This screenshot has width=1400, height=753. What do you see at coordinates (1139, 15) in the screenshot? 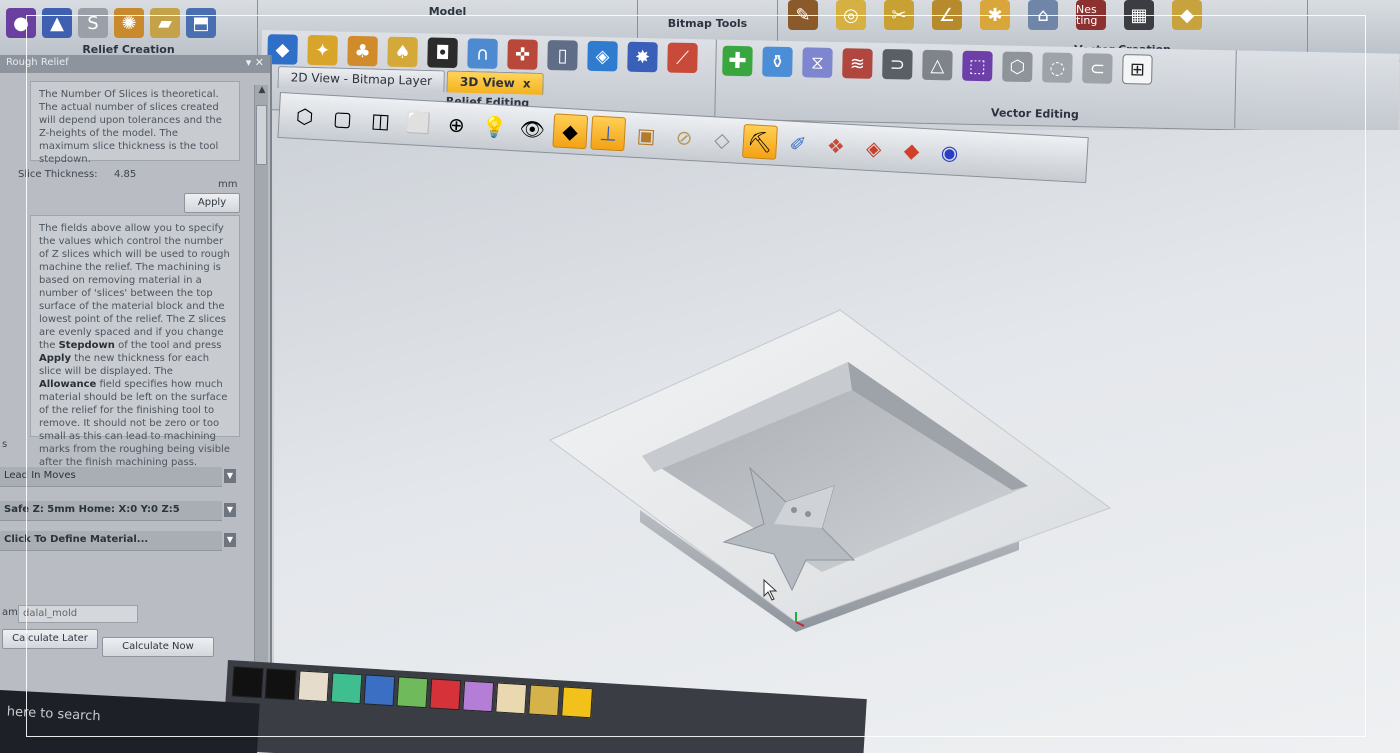
I see `grid-icon: ▦` at bounding box center [1139, 15].